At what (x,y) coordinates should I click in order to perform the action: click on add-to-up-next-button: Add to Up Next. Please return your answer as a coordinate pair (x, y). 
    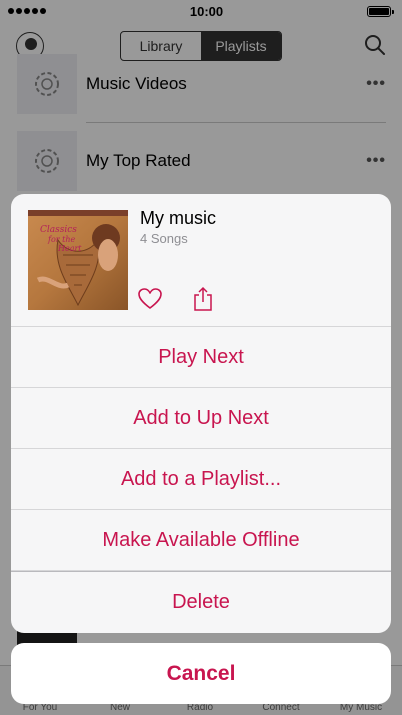
    Looking at the image, I should click on (201, 418).